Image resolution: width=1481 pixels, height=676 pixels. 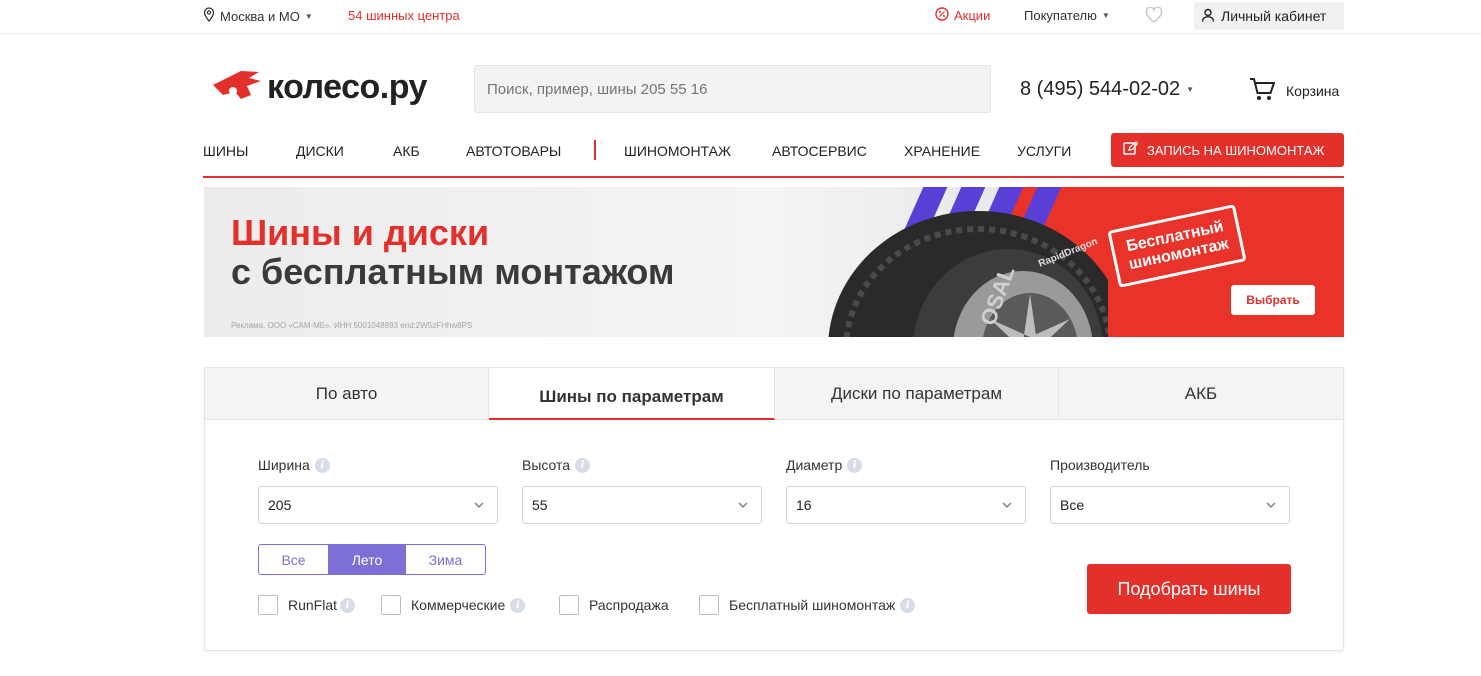 What do you see at coordinates (445, 559) in the screenshot?
I see `season-winter: Зима` at bounding box center [445, 559].